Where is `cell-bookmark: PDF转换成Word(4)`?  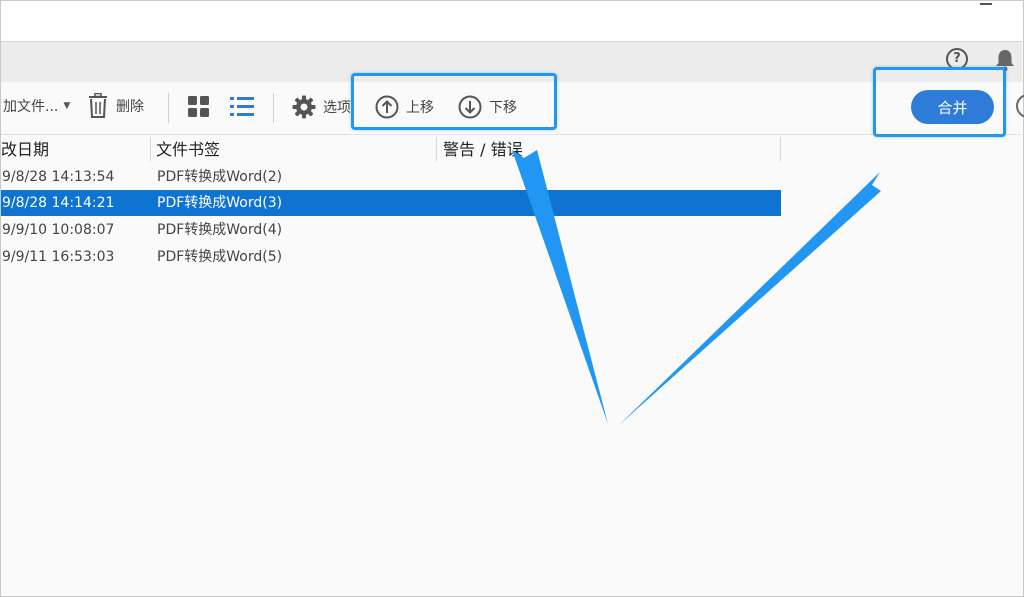 cell-bookmark: PDF转换成Word(4) is located at coordinates (220, 230).